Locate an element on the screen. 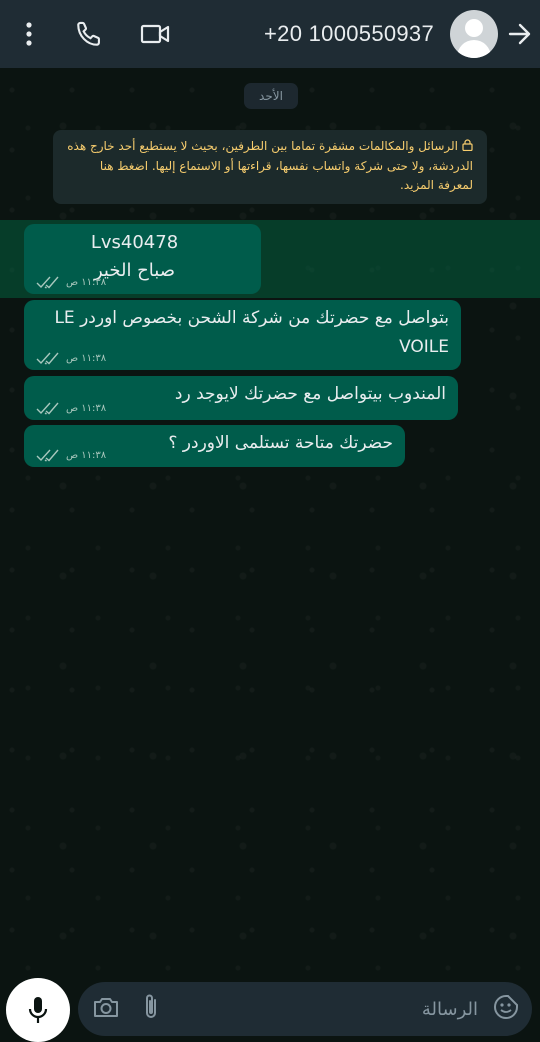 This screenshot has height=1042, width=540. video-camera-icon is located at coordinates (155, 34).